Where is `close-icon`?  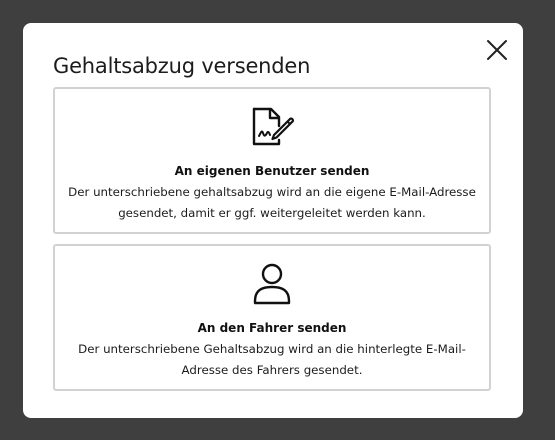 close-icon is located at coordinates (497, 50).